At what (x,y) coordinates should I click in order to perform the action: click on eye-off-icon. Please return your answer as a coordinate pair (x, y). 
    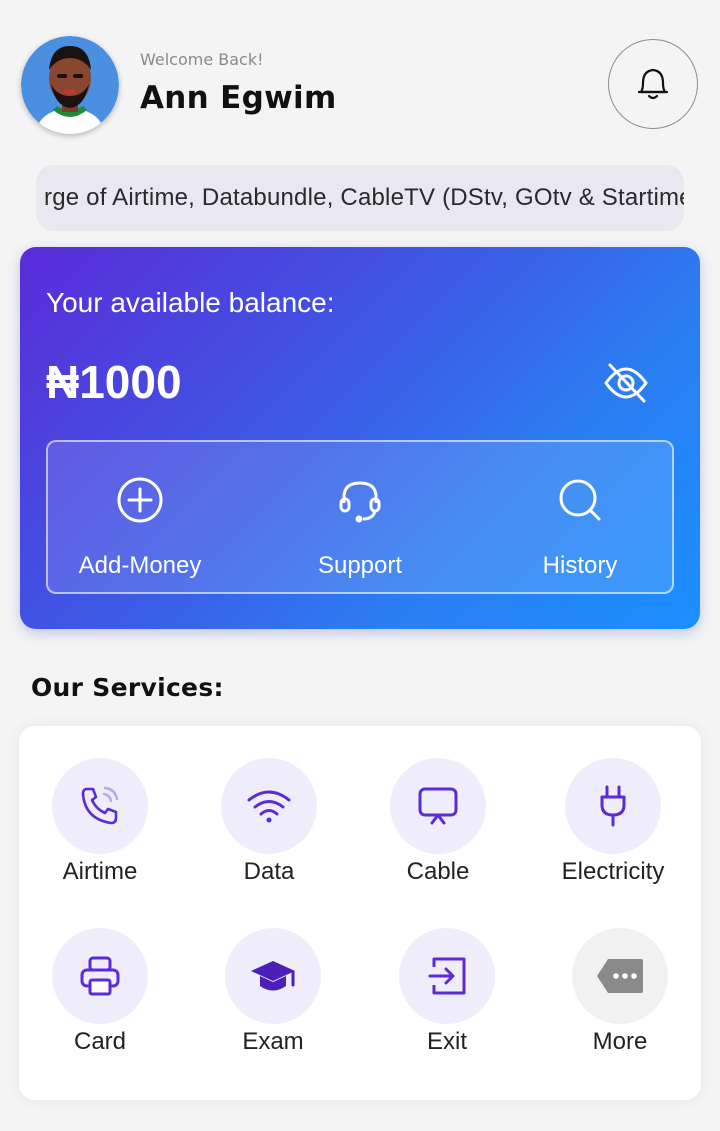
    Looking at the image, I should click on (626, 383).